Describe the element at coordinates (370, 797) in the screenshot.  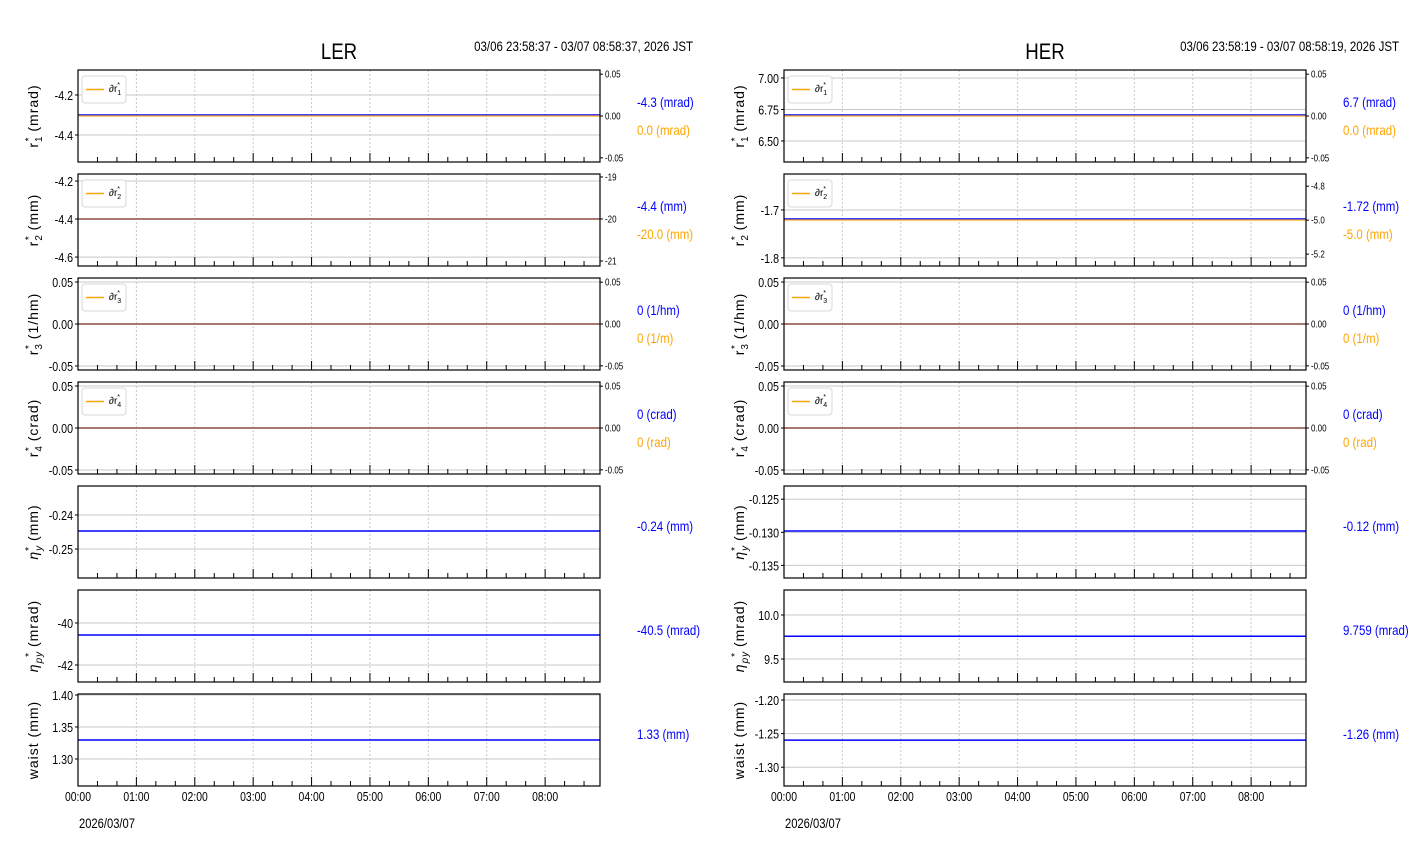
I see `x-tick-label: 05:00` at that location.